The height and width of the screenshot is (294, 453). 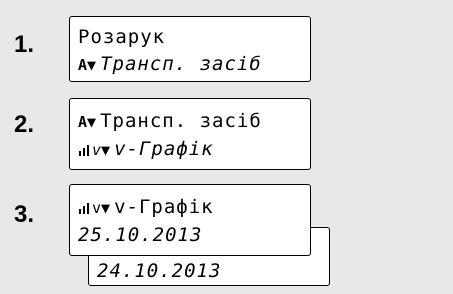 What do you see at coordinates (164, 207) in the screenshot?
I see `menu-title-text: v-Графік` at bounding box center [164, 207].